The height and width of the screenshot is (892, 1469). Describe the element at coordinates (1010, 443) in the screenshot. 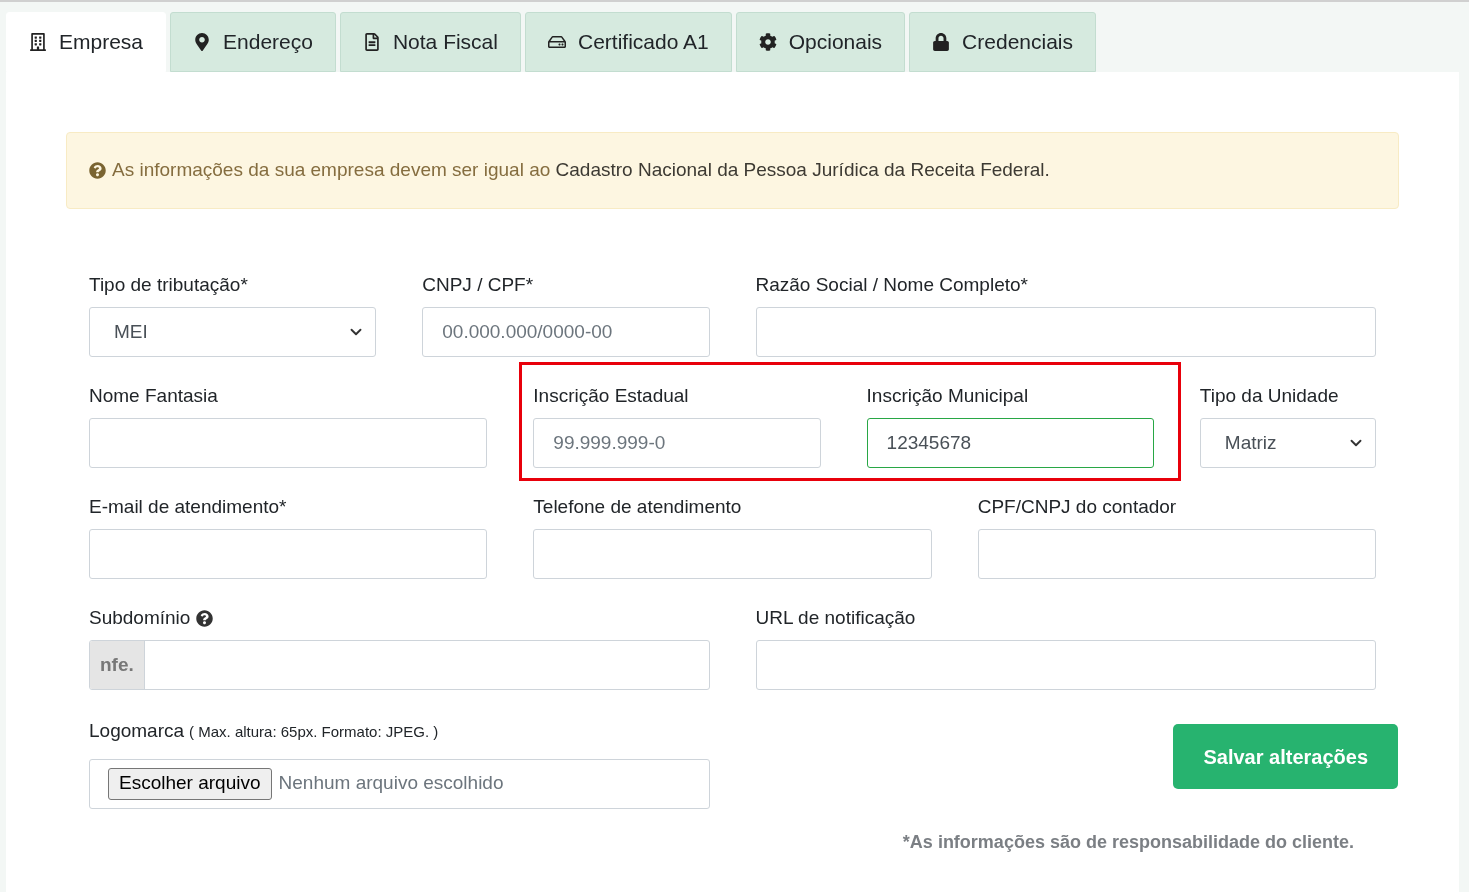

I see `input-field: 12345678` at that location.